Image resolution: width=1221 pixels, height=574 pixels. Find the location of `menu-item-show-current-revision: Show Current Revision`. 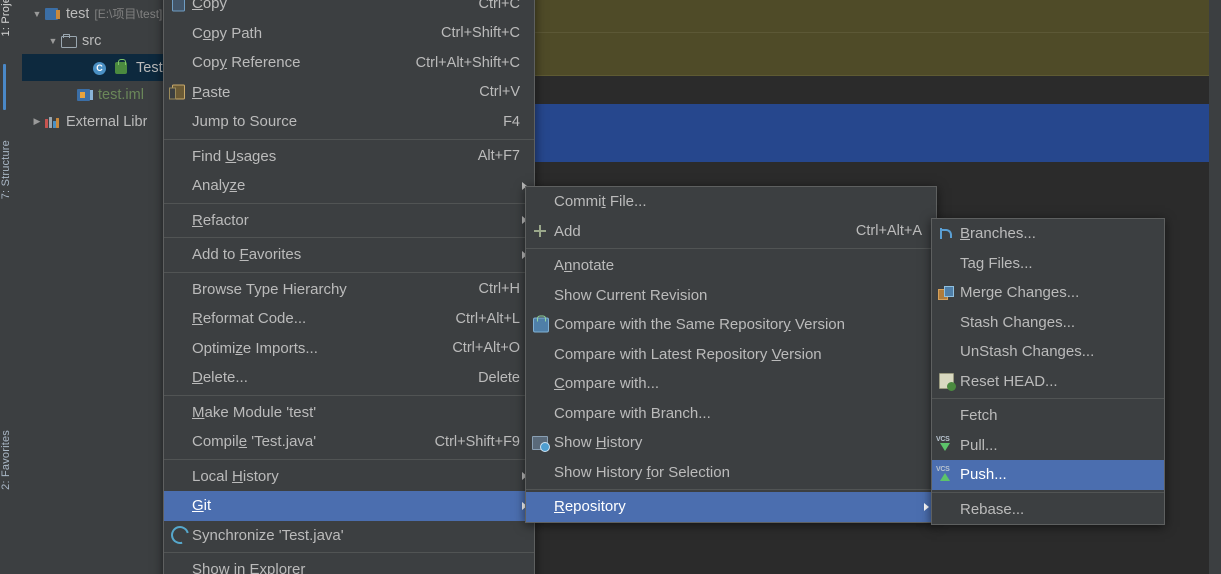

menu-item-show-current-revision: Show Current Revision is located at coordinates (731, 296).